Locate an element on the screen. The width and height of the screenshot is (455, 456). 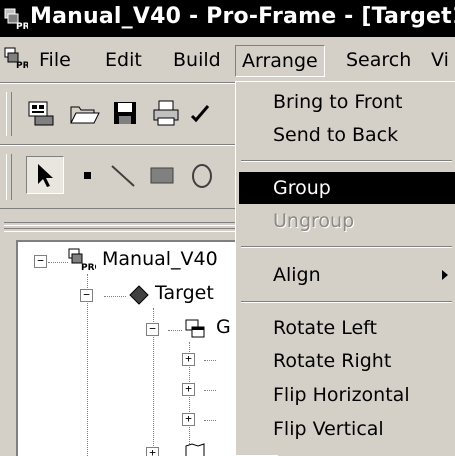
project-root-icon: PRO is located at coordinates (82, 260).